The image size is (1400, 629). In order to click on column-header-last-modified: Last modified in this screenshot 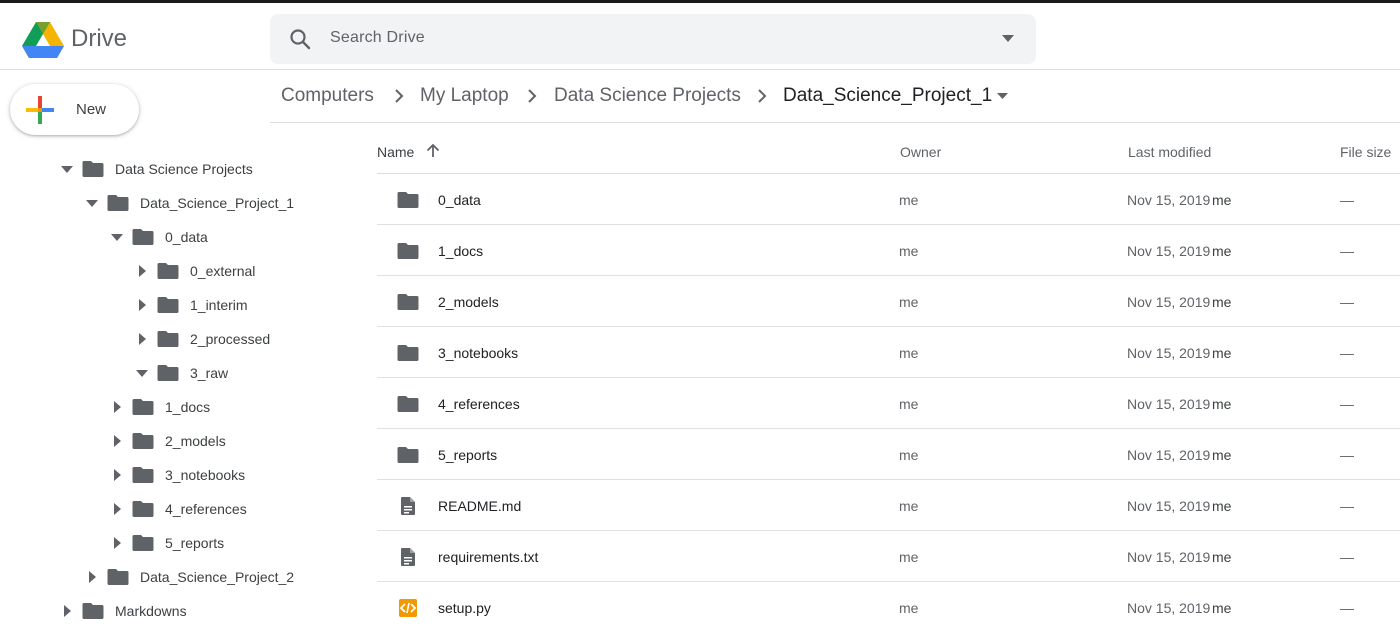, I will do `click(1169, 152)`.